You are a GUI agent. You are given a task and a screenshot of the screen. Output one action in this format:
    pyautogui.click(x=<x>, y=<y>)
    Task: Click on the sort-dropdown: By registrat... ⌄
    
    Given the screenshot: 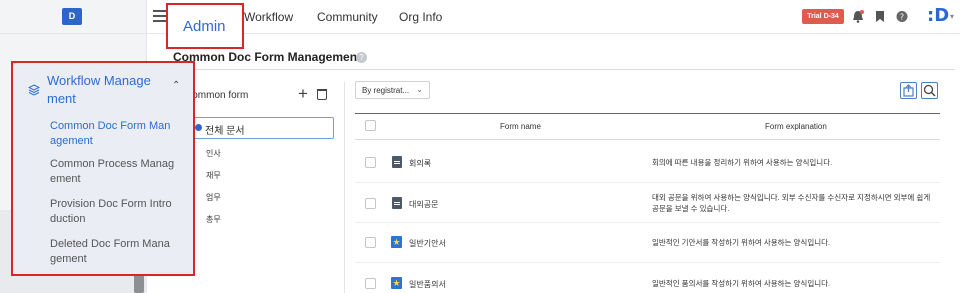 What is the action you would take?
    pyautogui.click(x=392, y=90)
    